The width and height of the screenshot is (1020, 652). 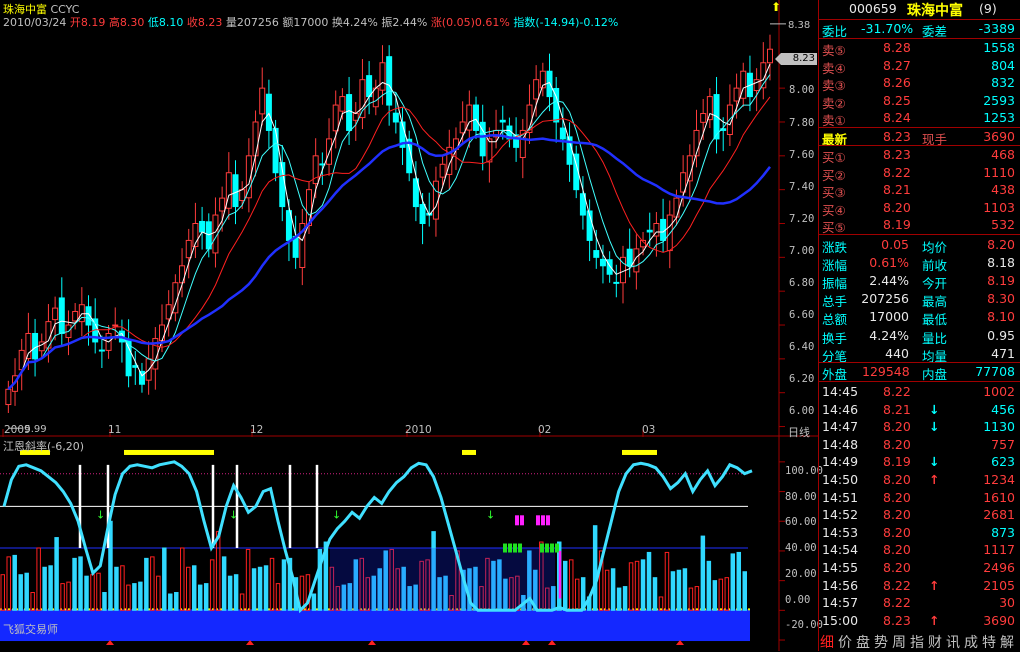 What do you see at coordinates (897, 207) in the screenshot?
I see `bid-price: 8.20` at bounding box center [897, 207].